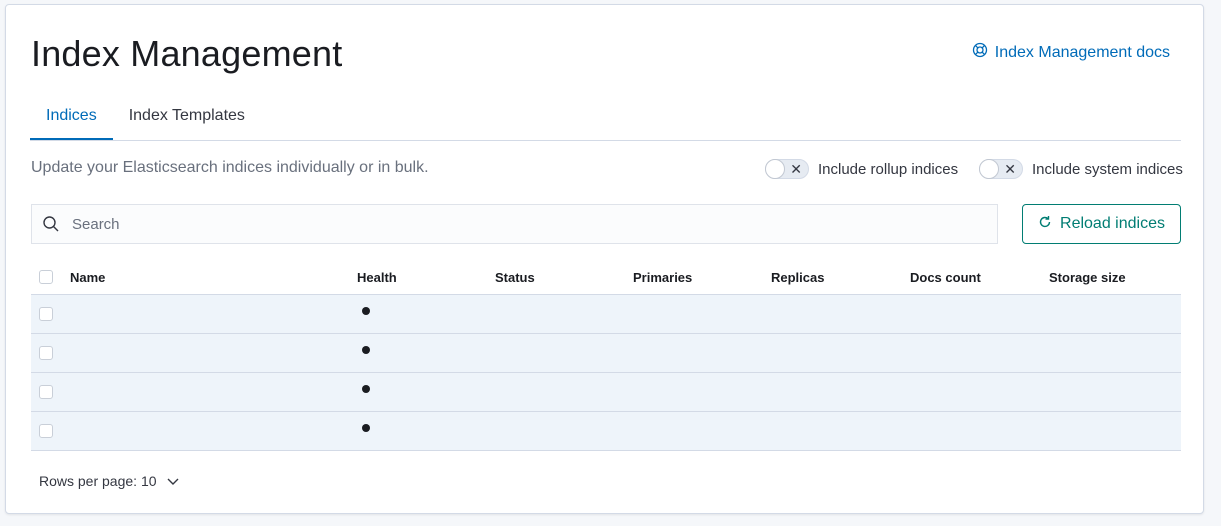 This screenshot has height=526, width=1221. What do you see at coordinates (51, 224) in the screenshot?
I see `search-icon` at bounding box center [51, 224].